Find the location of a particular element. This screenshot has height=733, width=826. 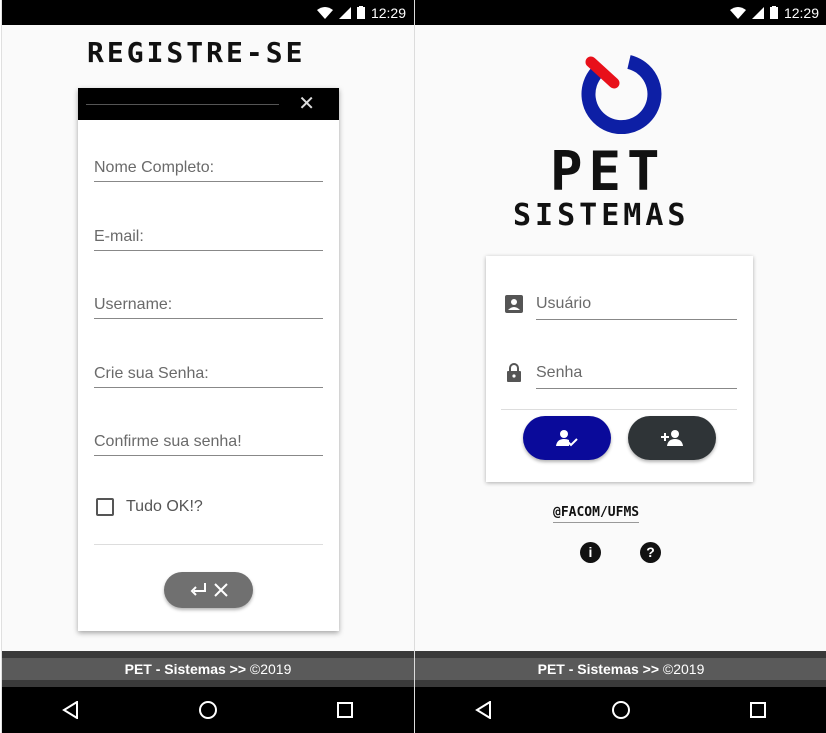

checkbox is located at coordinates (105, 507).